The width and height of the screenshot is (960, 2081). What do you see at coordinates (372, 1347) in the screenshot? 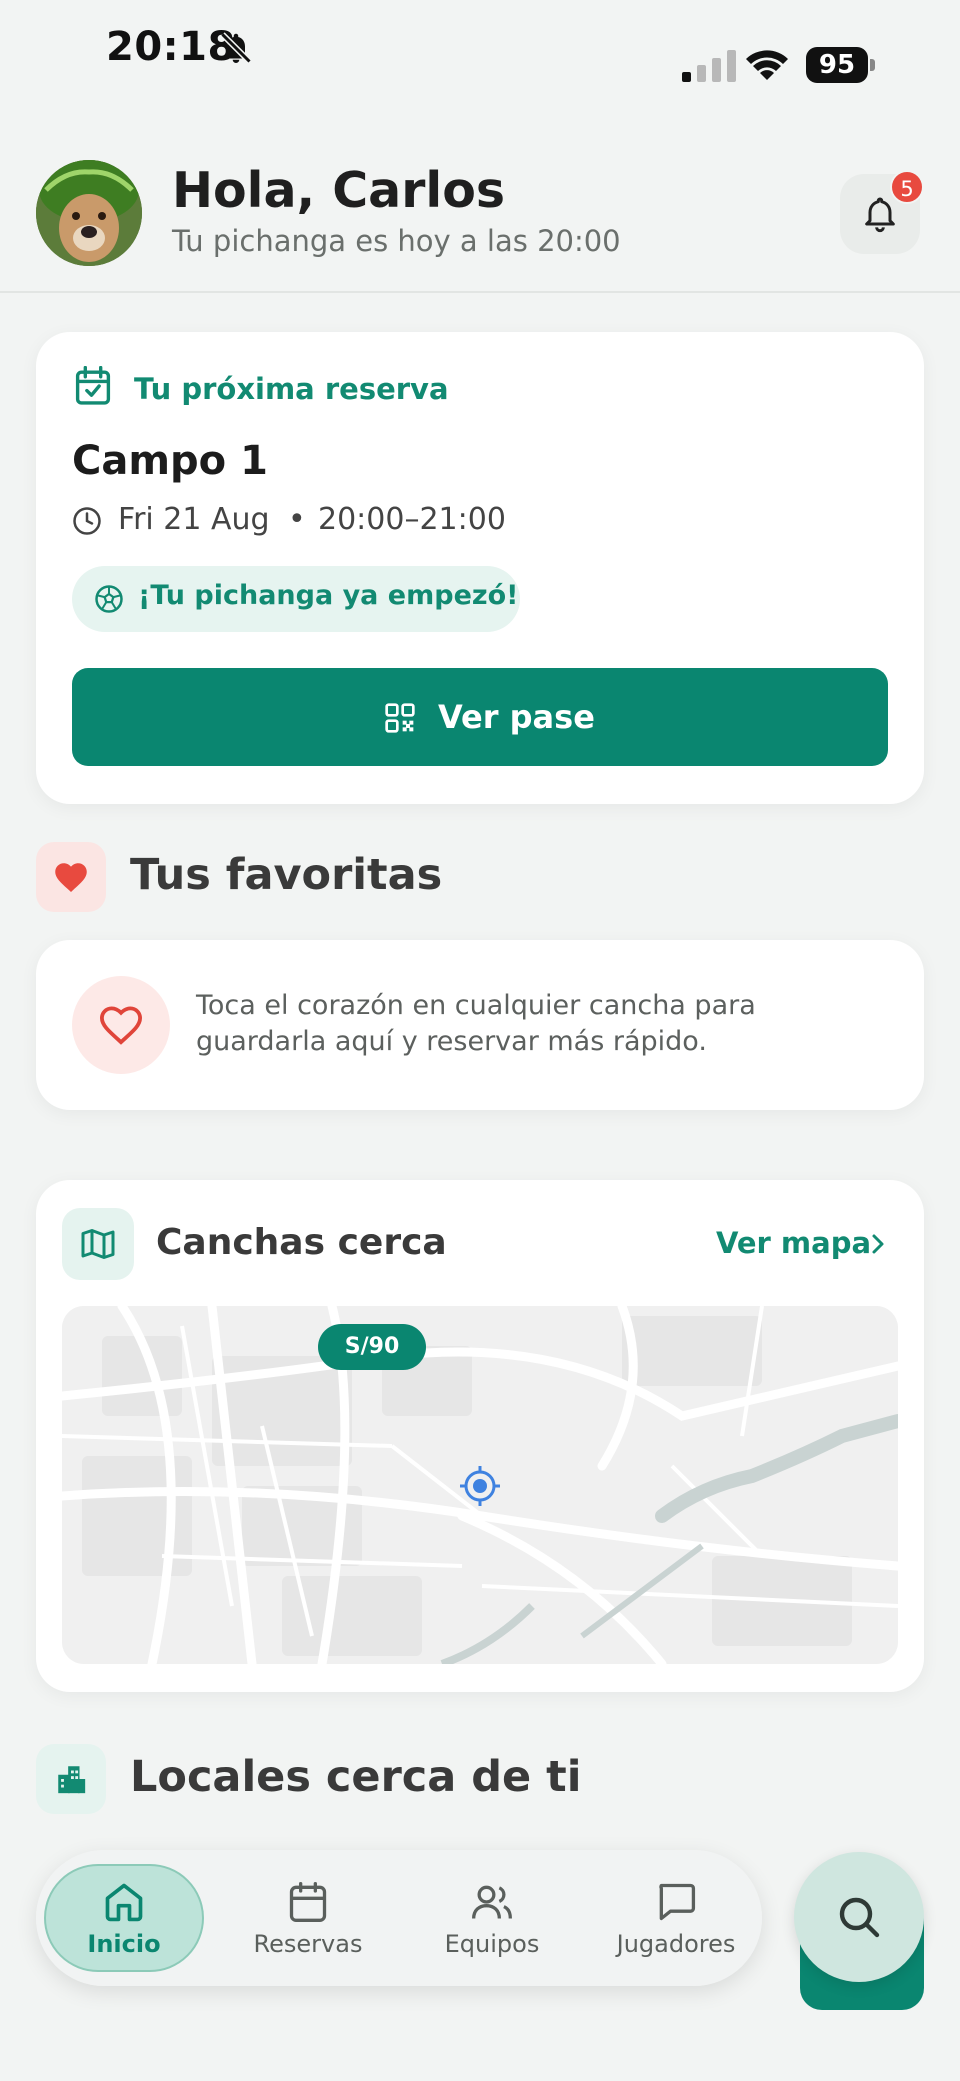
I see `map-price-pin: S/90` at bounding box center [372, 1347].